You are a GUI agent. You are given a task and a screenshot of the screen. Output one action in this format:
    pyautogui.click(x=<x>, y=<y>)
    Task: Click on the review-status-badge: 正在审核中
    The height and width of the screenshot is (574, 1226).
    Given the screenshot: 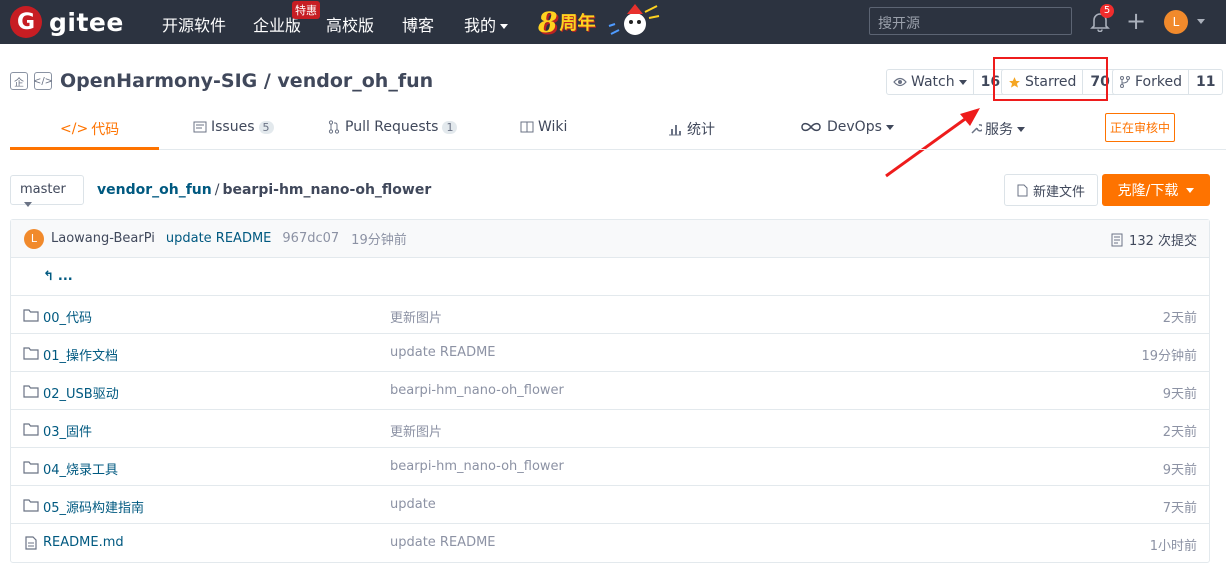 What is the action you would take?
    pyautogui.click(x=1140, y=127)
    